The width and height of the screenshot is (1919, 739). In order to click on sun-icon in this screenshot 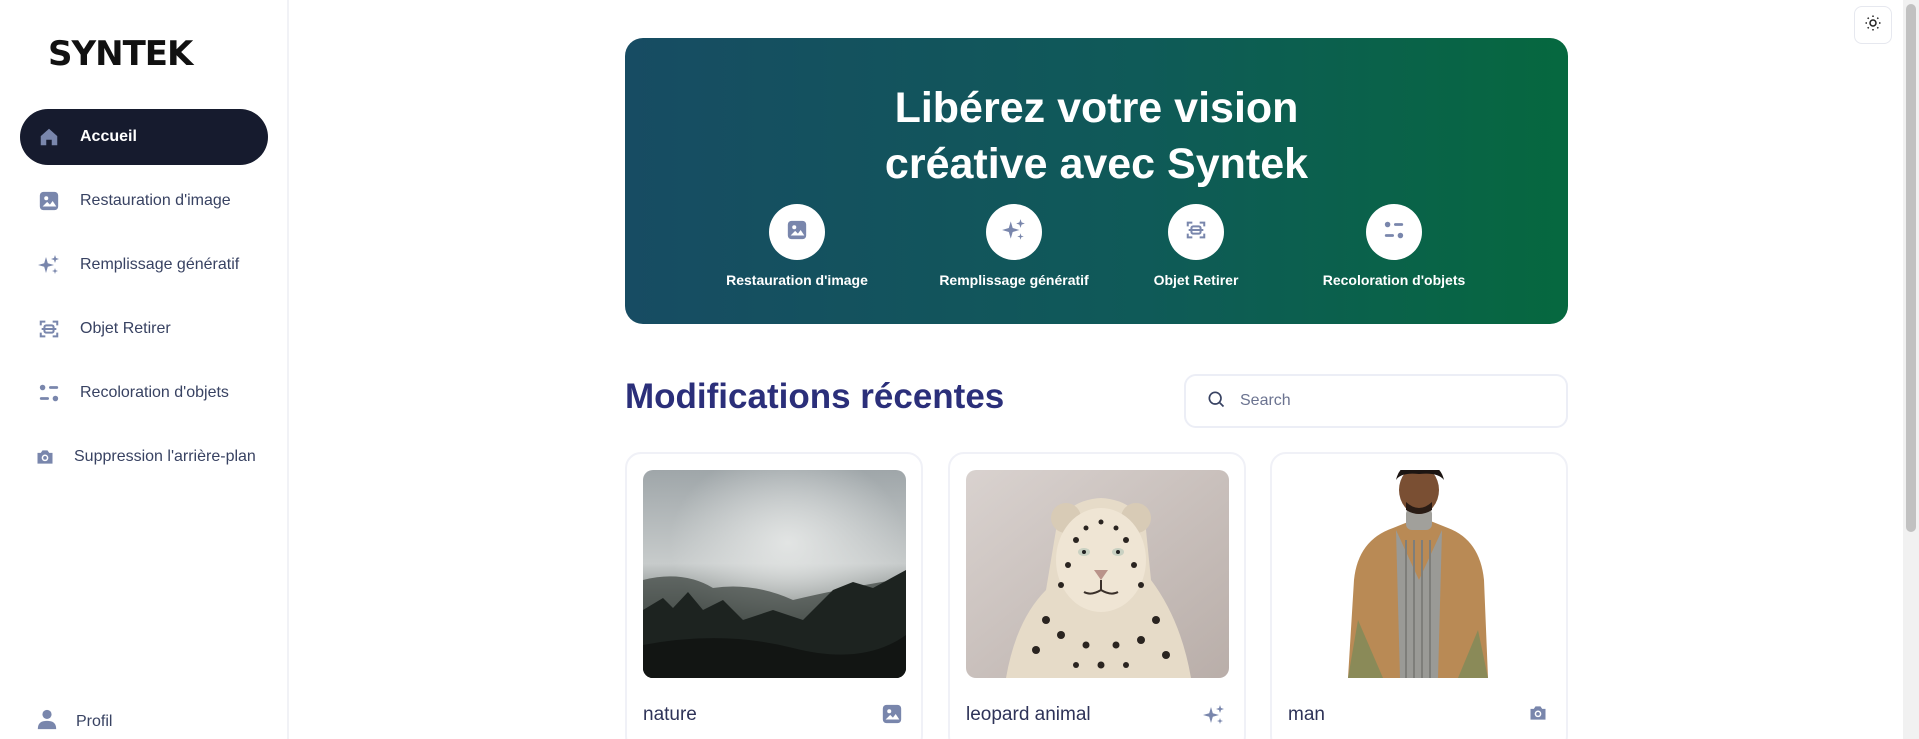, I will do `click(1873, 25)`.